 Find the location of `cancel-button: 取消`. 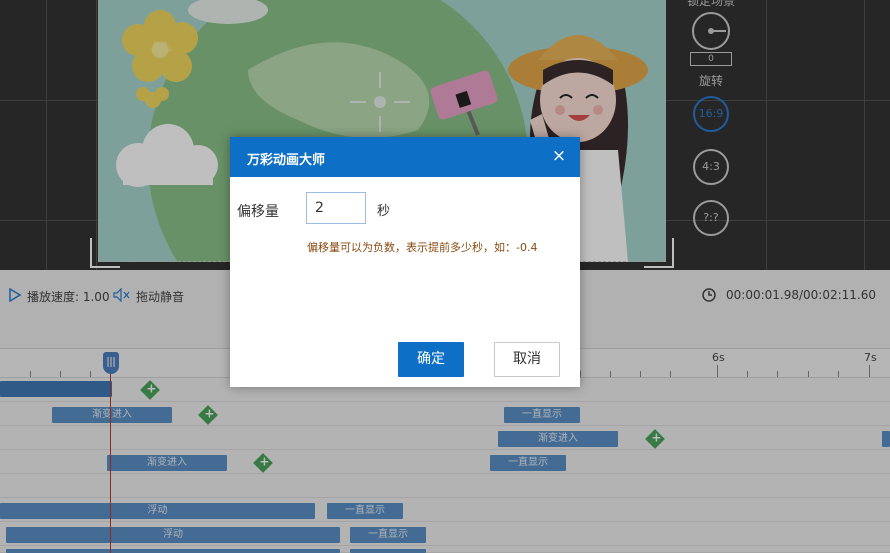

cancel-button: 取消 is located at coordinates (527, 359).